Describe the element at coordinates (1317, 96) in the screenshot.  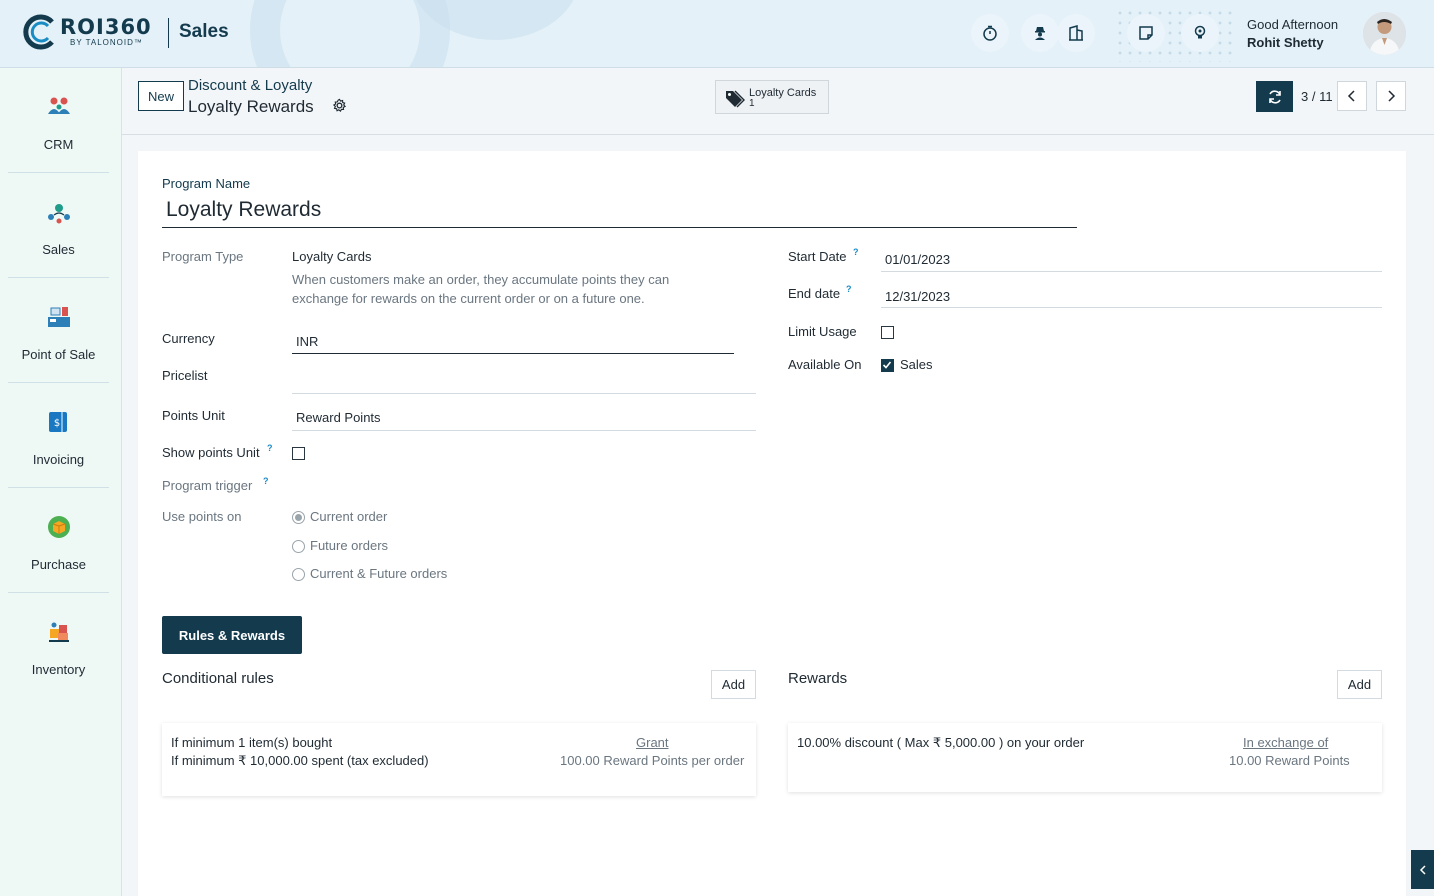
I see `pager-value: 3 / 11` at that location.